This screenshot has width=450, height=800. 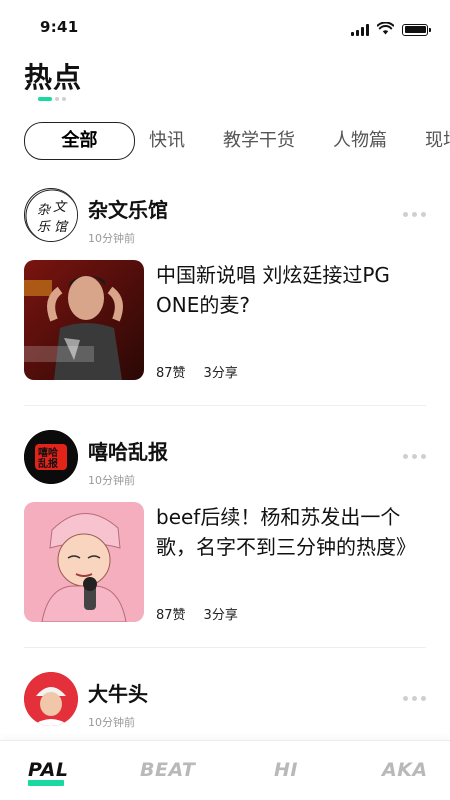 I want to click on page-indicator, so click(x=52, y=99).